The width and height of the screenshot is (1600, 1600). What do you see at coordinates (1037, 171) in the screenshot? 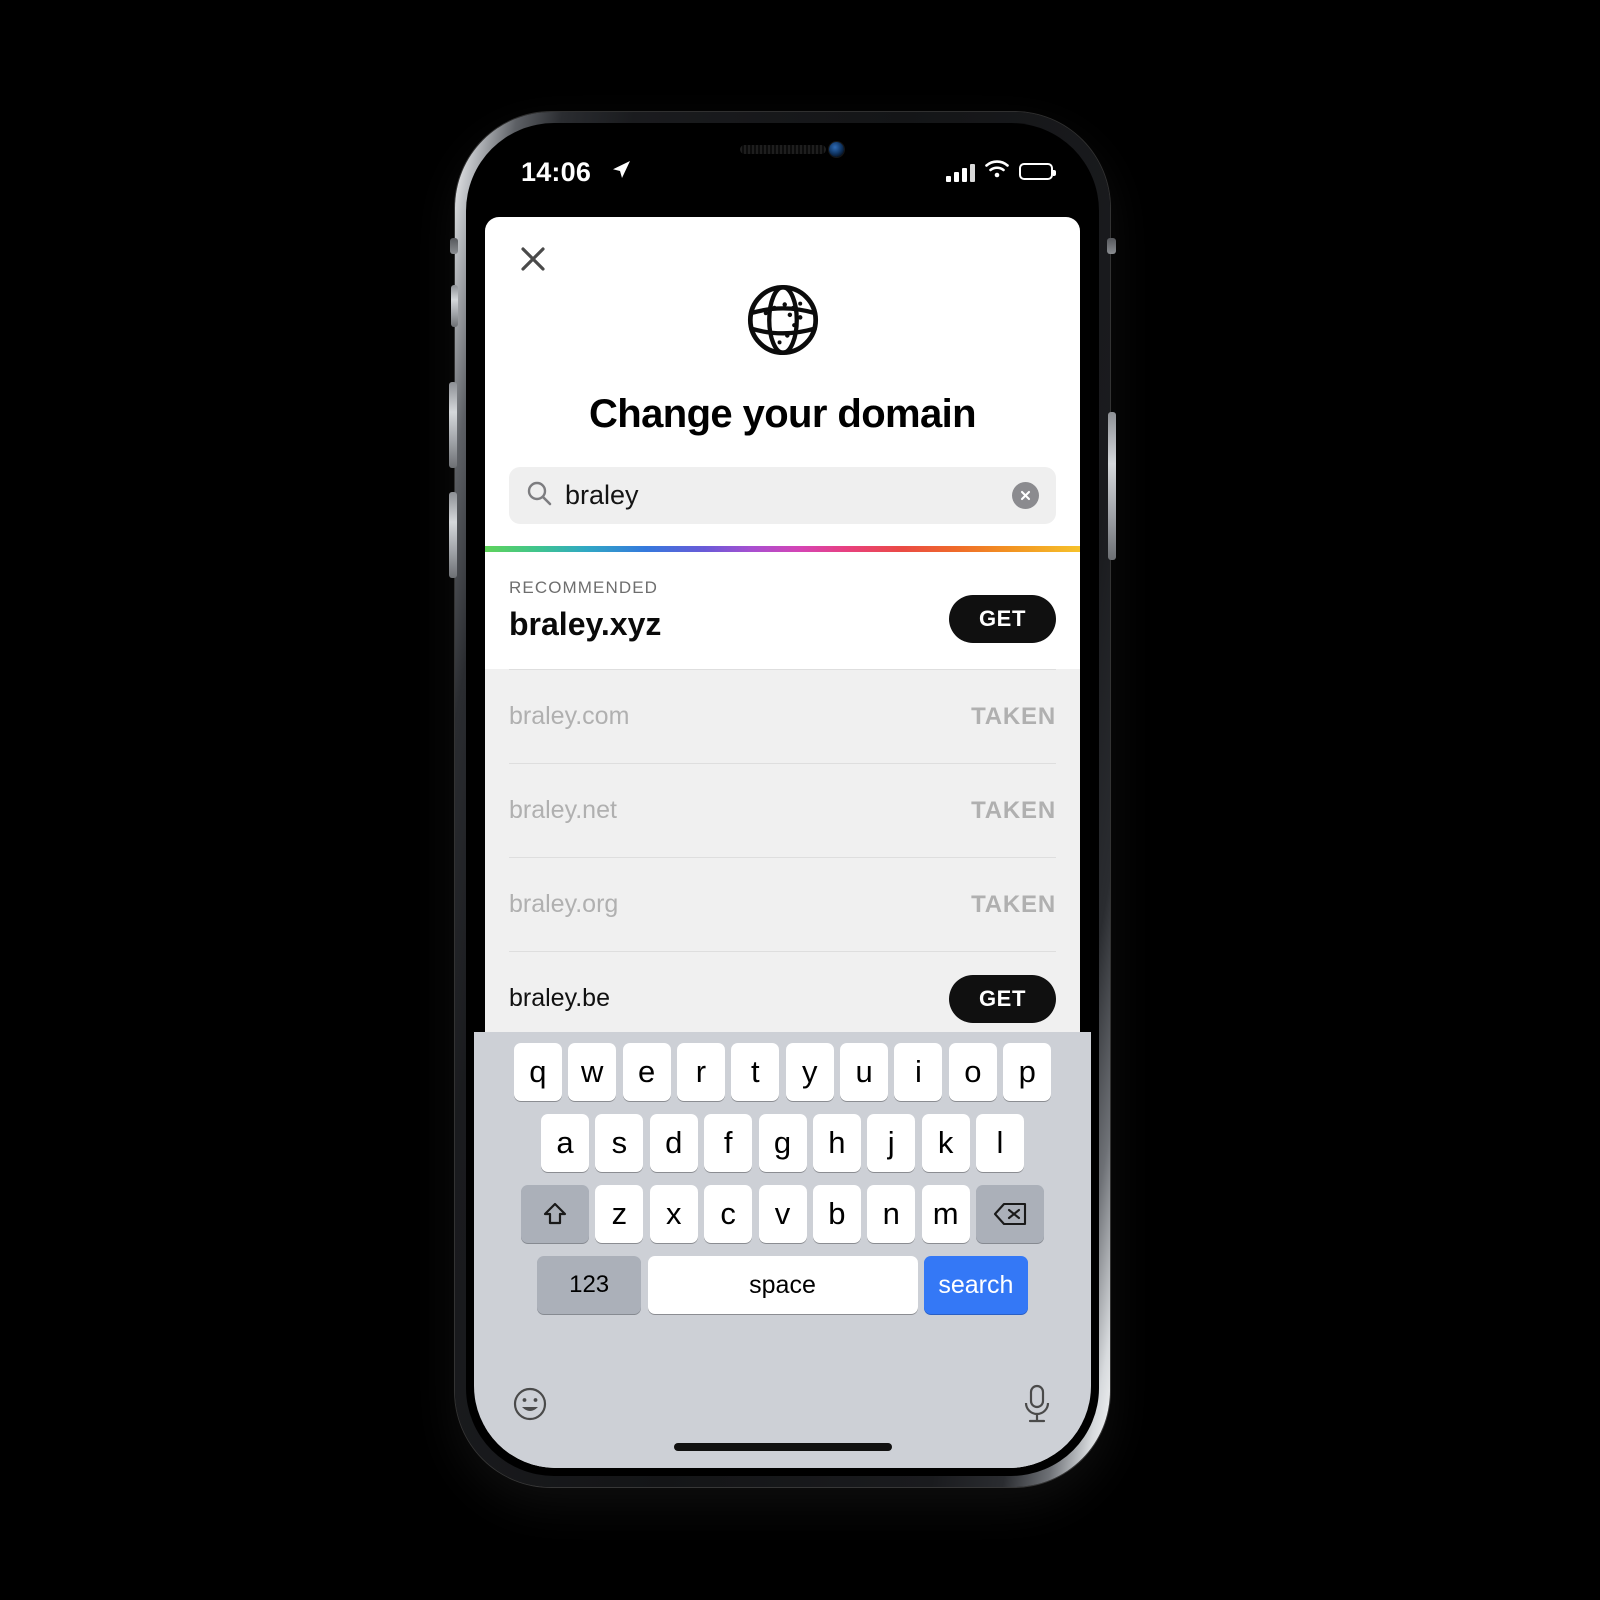
I see `battery-icon` at bounding box center [1037, 171].